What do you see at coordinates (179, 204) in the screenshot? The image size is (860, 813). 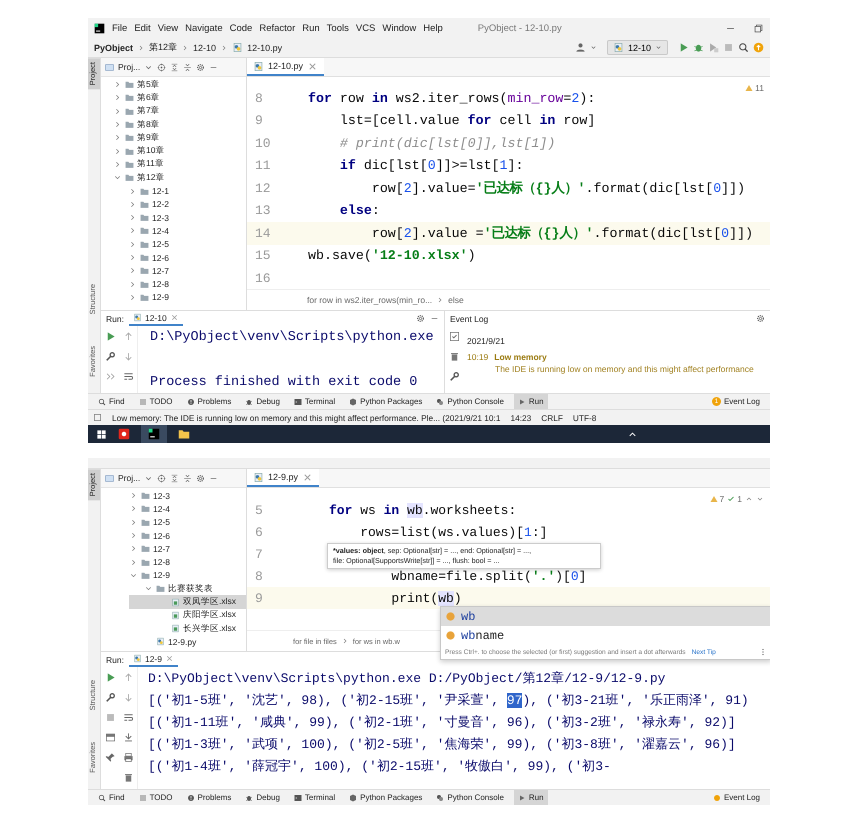 I see `tree-item: 12-2` at bounding box center [179, 204].